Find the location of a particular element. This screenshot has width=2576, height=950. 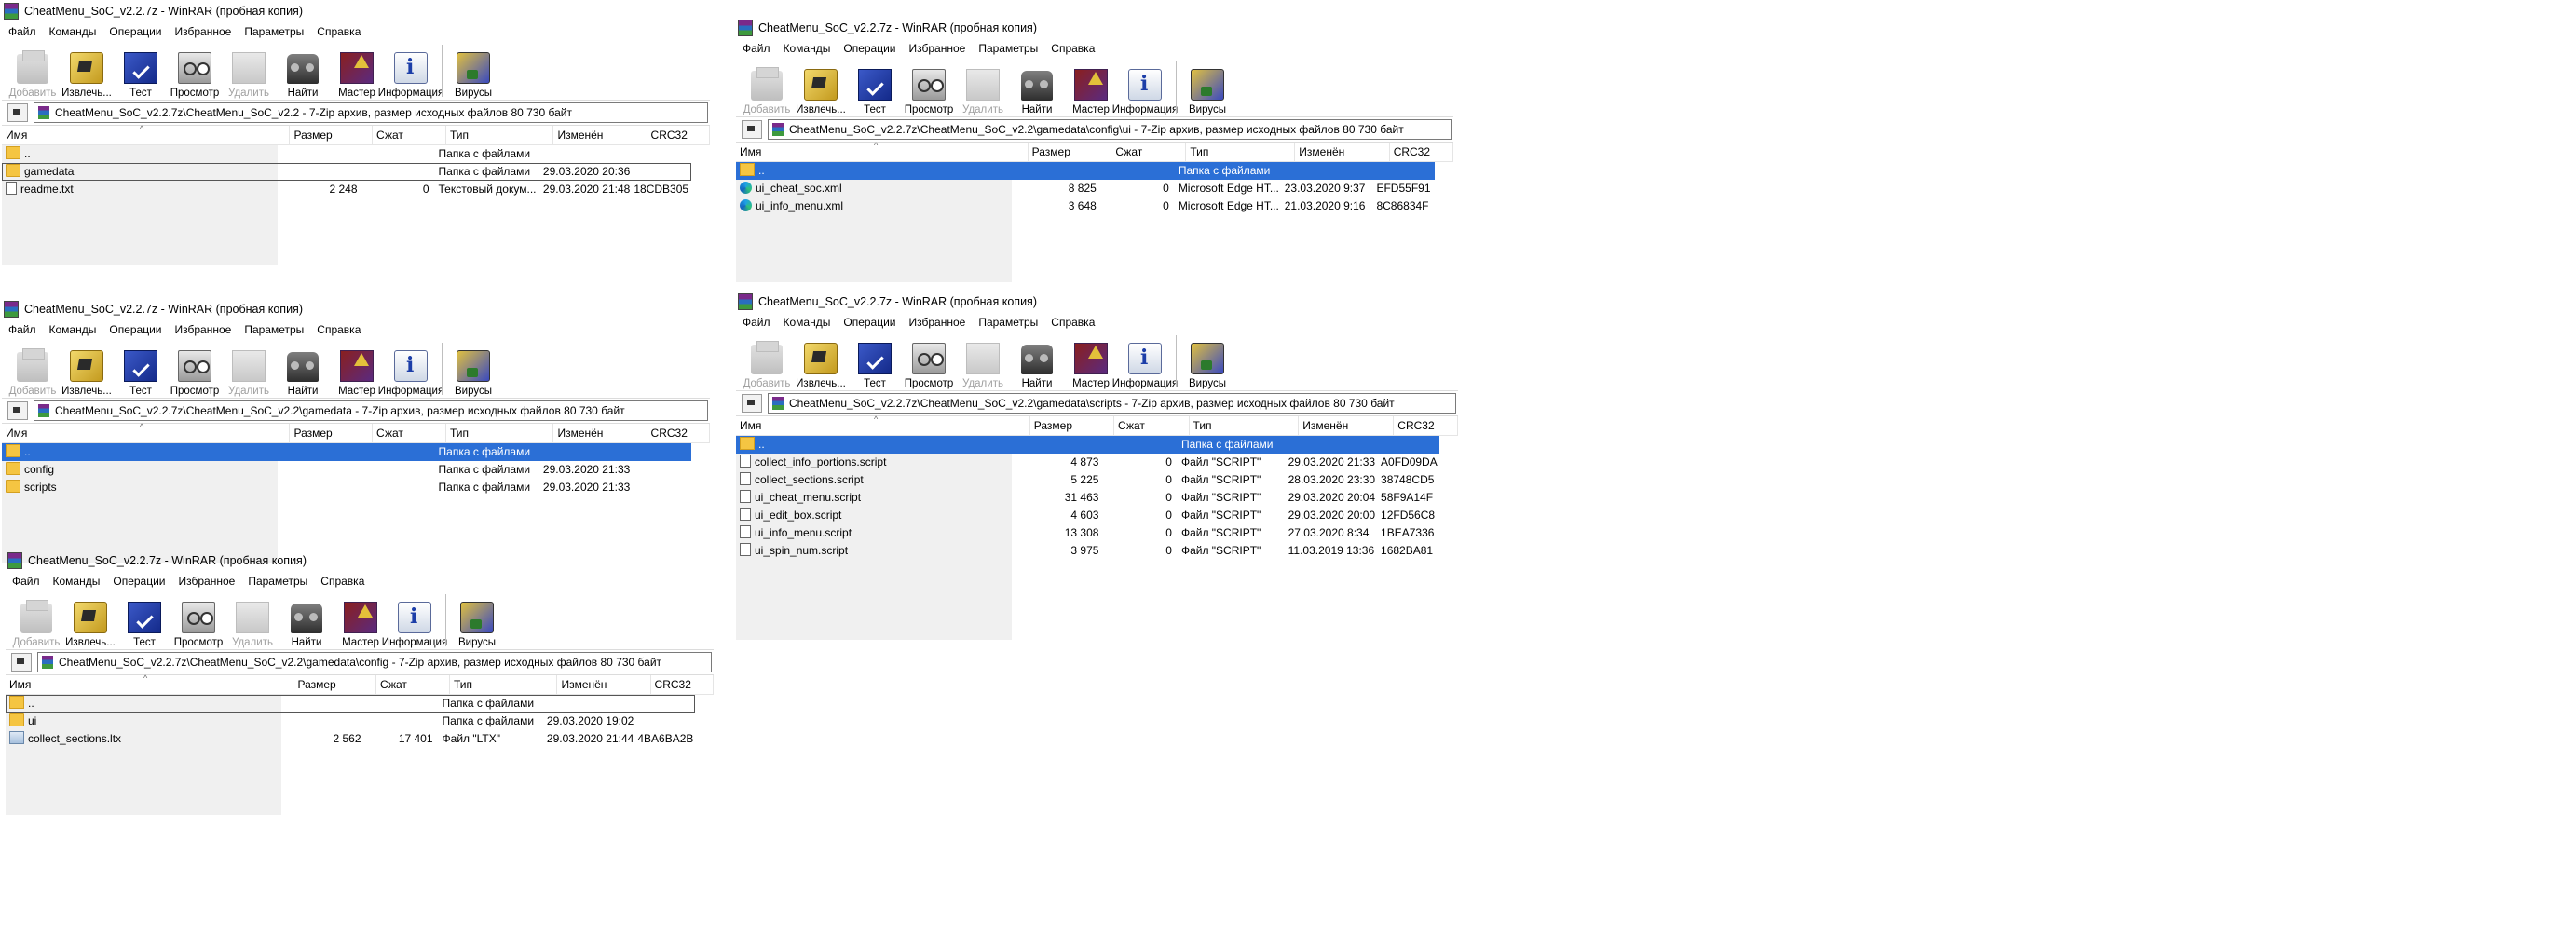

file-row: config Папка с файлами 29.03.2020 21:33 is located at coordinates (346, 470).